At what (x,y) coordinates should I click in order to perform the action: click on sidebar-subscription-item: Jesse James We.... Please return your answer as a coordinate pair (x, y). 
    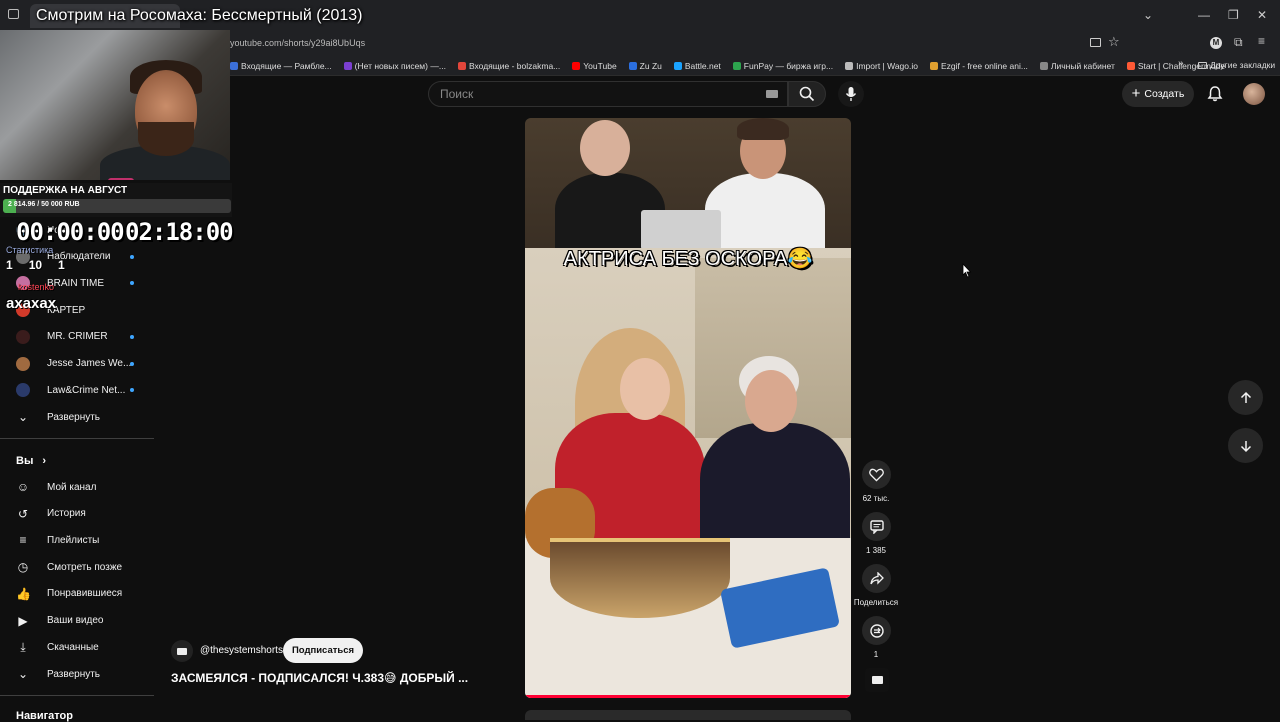
    Looking at the image, I should click on (78, 364).